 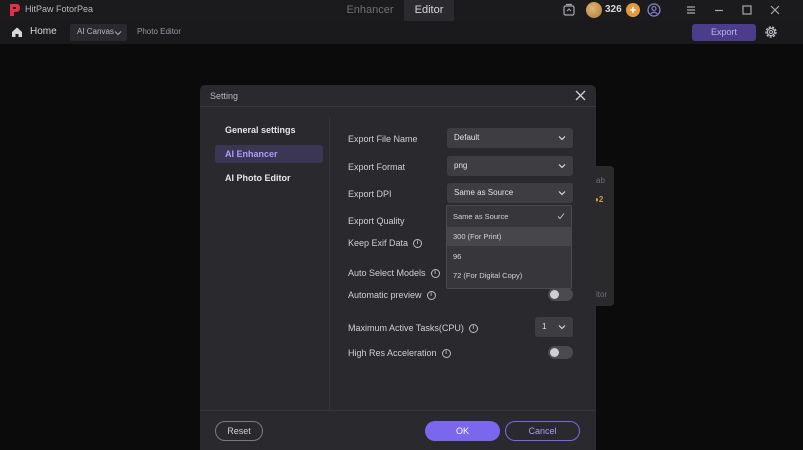 What do you see at coordinates (392, 353) in the screenshot?
I see `high-res-label: High Res Acceleration` at bounding box center [392, 353].